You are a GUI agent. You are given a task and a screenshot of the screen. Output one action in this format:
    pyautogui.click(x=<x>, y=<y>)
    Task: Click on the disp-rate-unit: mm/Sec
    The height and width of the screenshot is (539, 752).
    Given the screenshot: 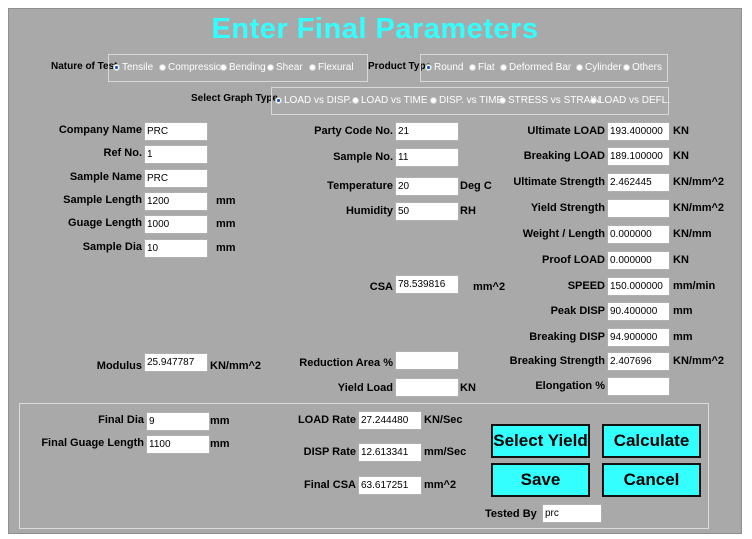 What is the action you would take?
    pyautogui.click(x=445, y=452)
    